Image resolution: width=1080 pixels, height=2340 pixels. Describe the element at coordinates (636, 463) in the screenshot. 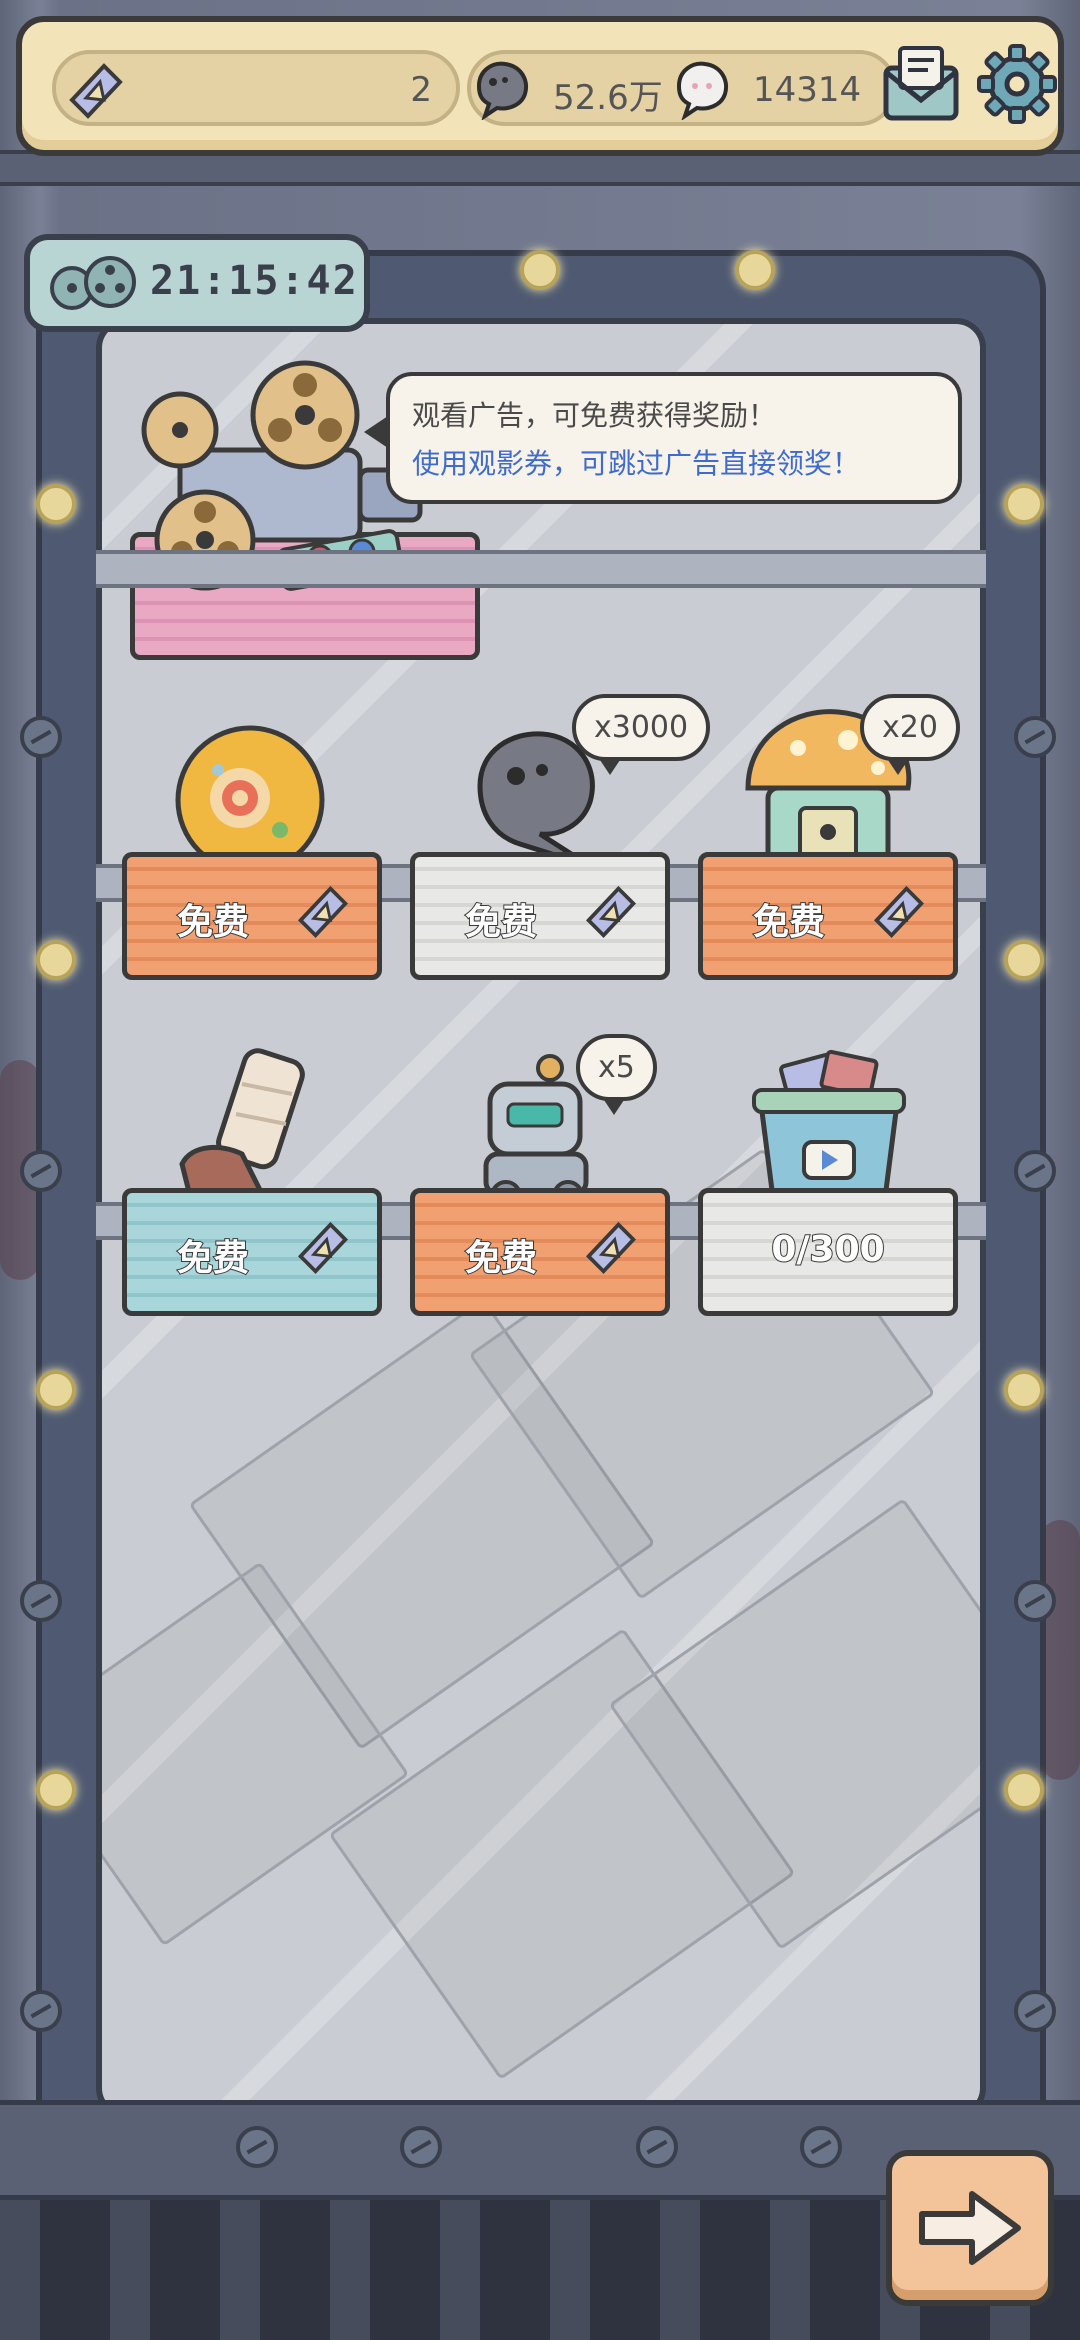

I see `info-text-line2: 使用观影券，可跳过广告直接领奖！` at that location.